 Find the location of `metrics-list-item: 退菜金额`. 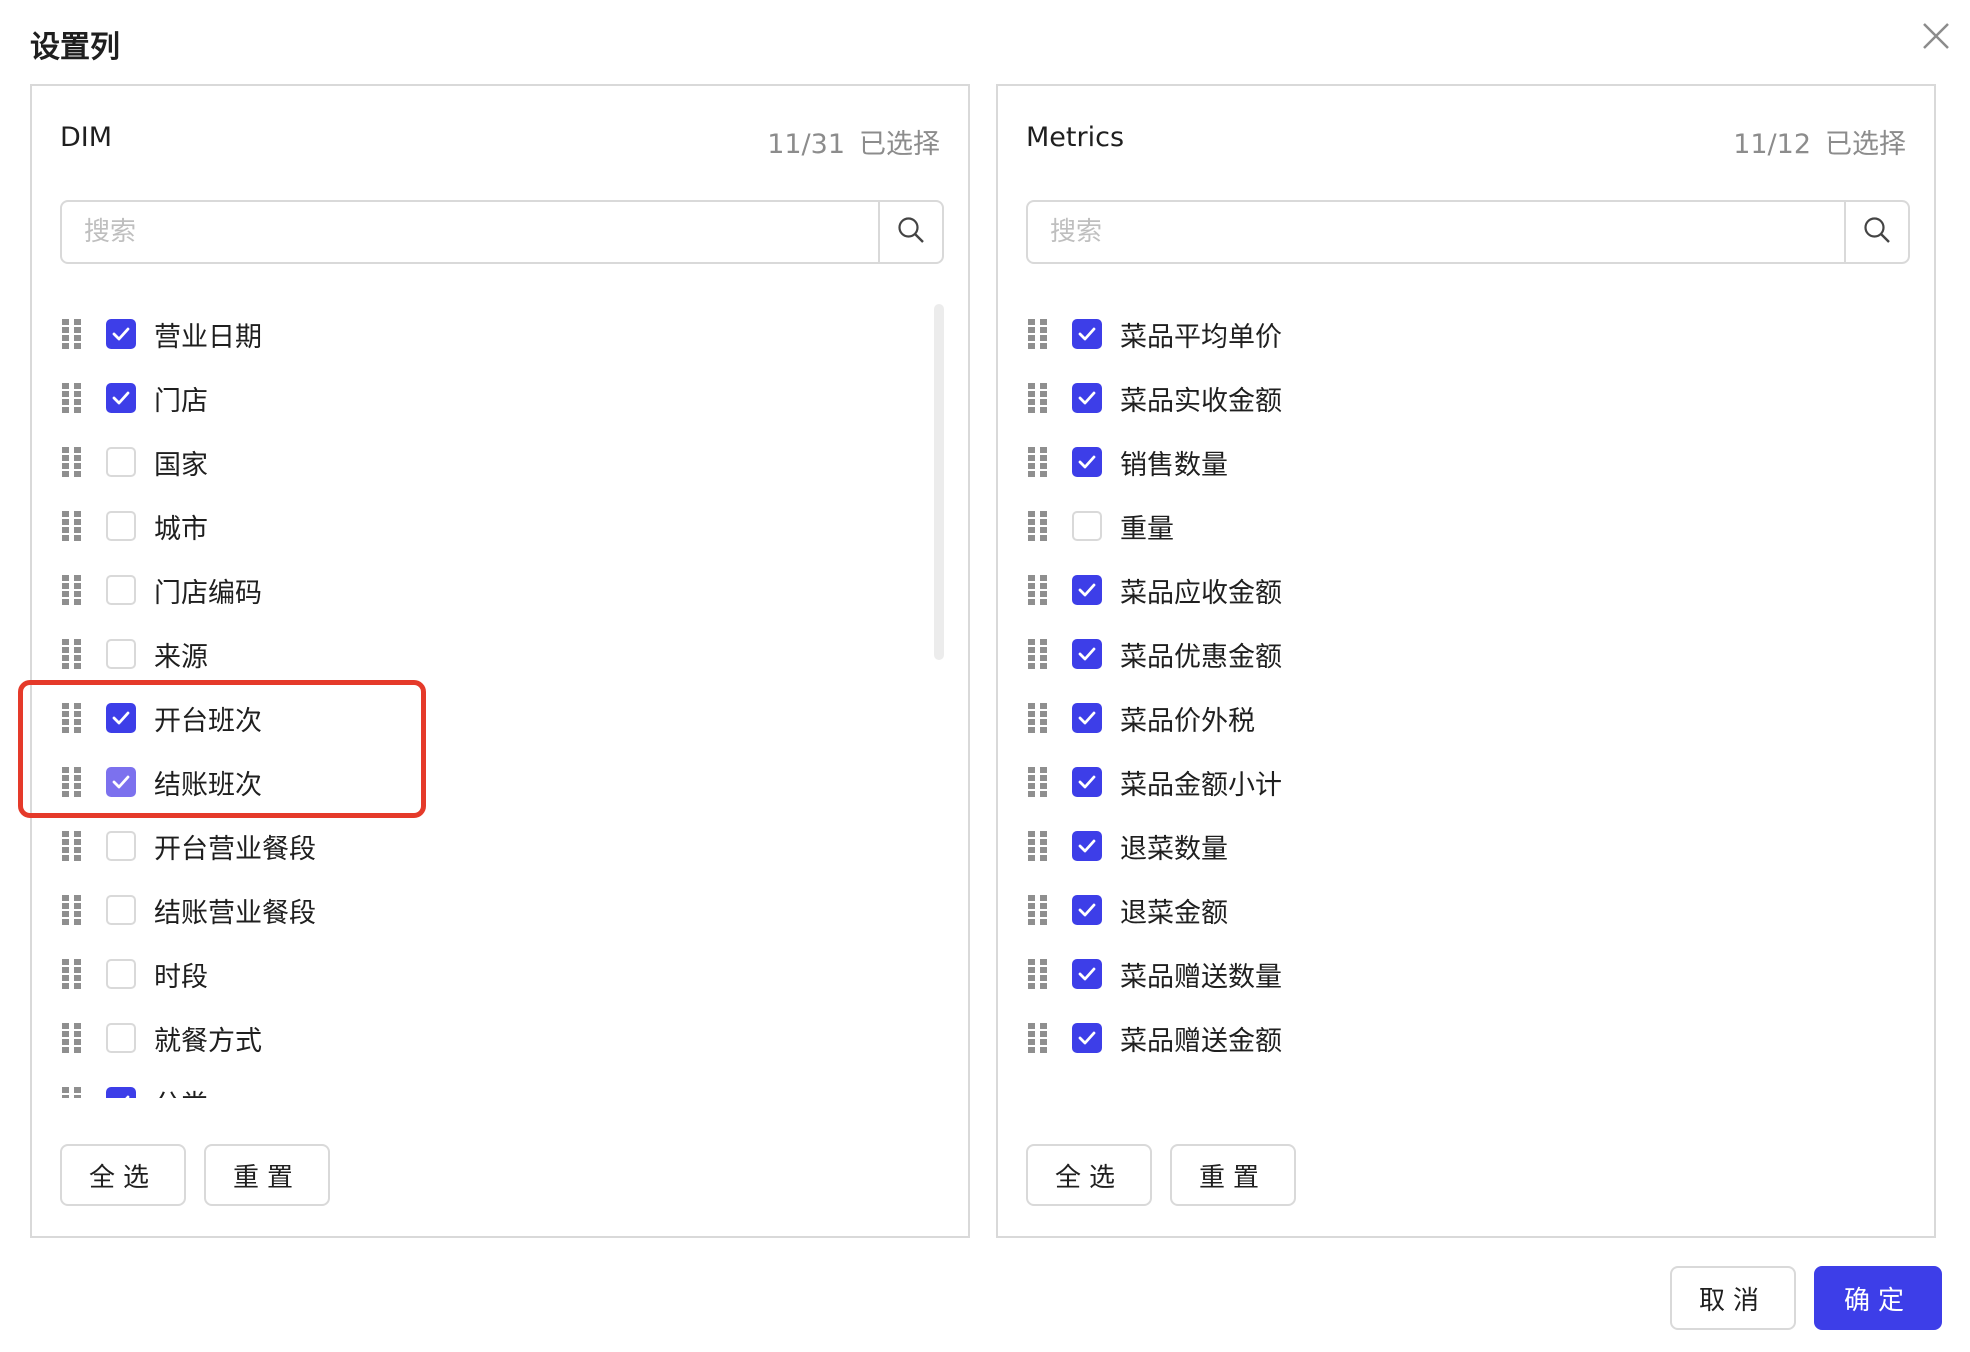

metrics-list-item: 退菜金额 is located at coordinates (1451, 910).